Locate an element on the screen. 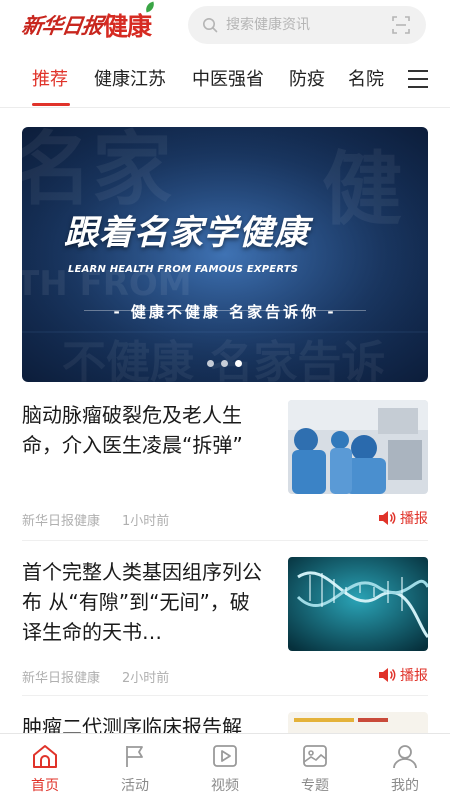 Image resolution: width=450 pixels, height=800 pixels. banner-subtitle: LEARN HEALTH FROM FAMOUS EXPERTS is located at coordinates (183, 269).